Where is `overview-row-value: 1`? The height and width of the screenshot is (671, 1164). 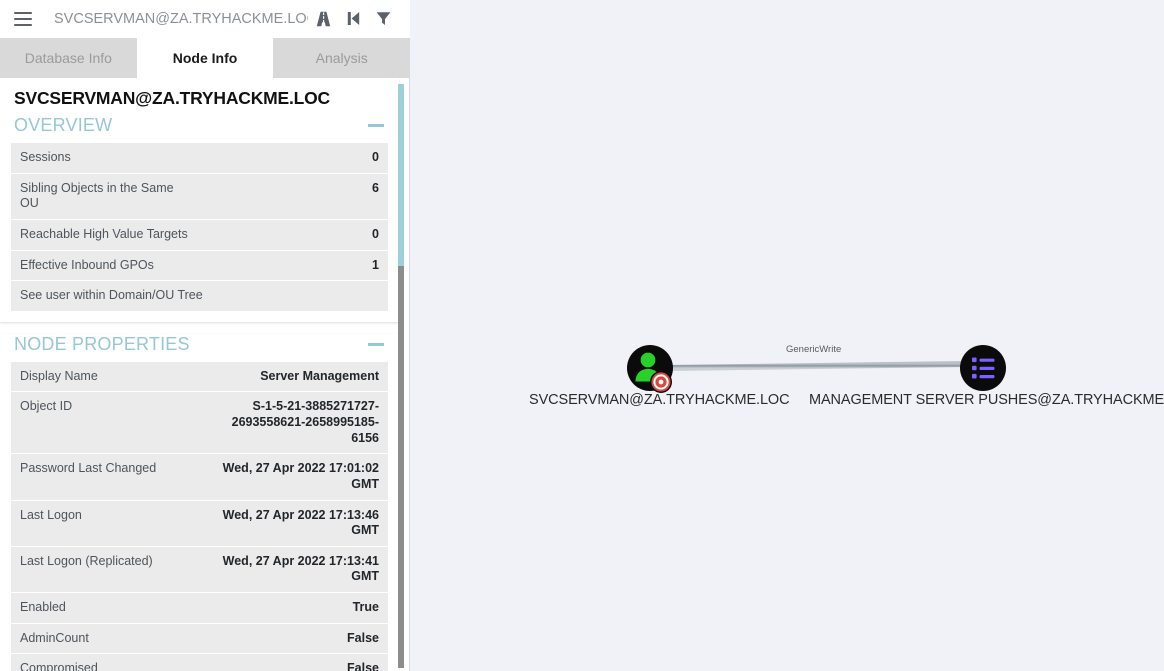
overview-row-value: 1 is located at coordinates (295, 265).